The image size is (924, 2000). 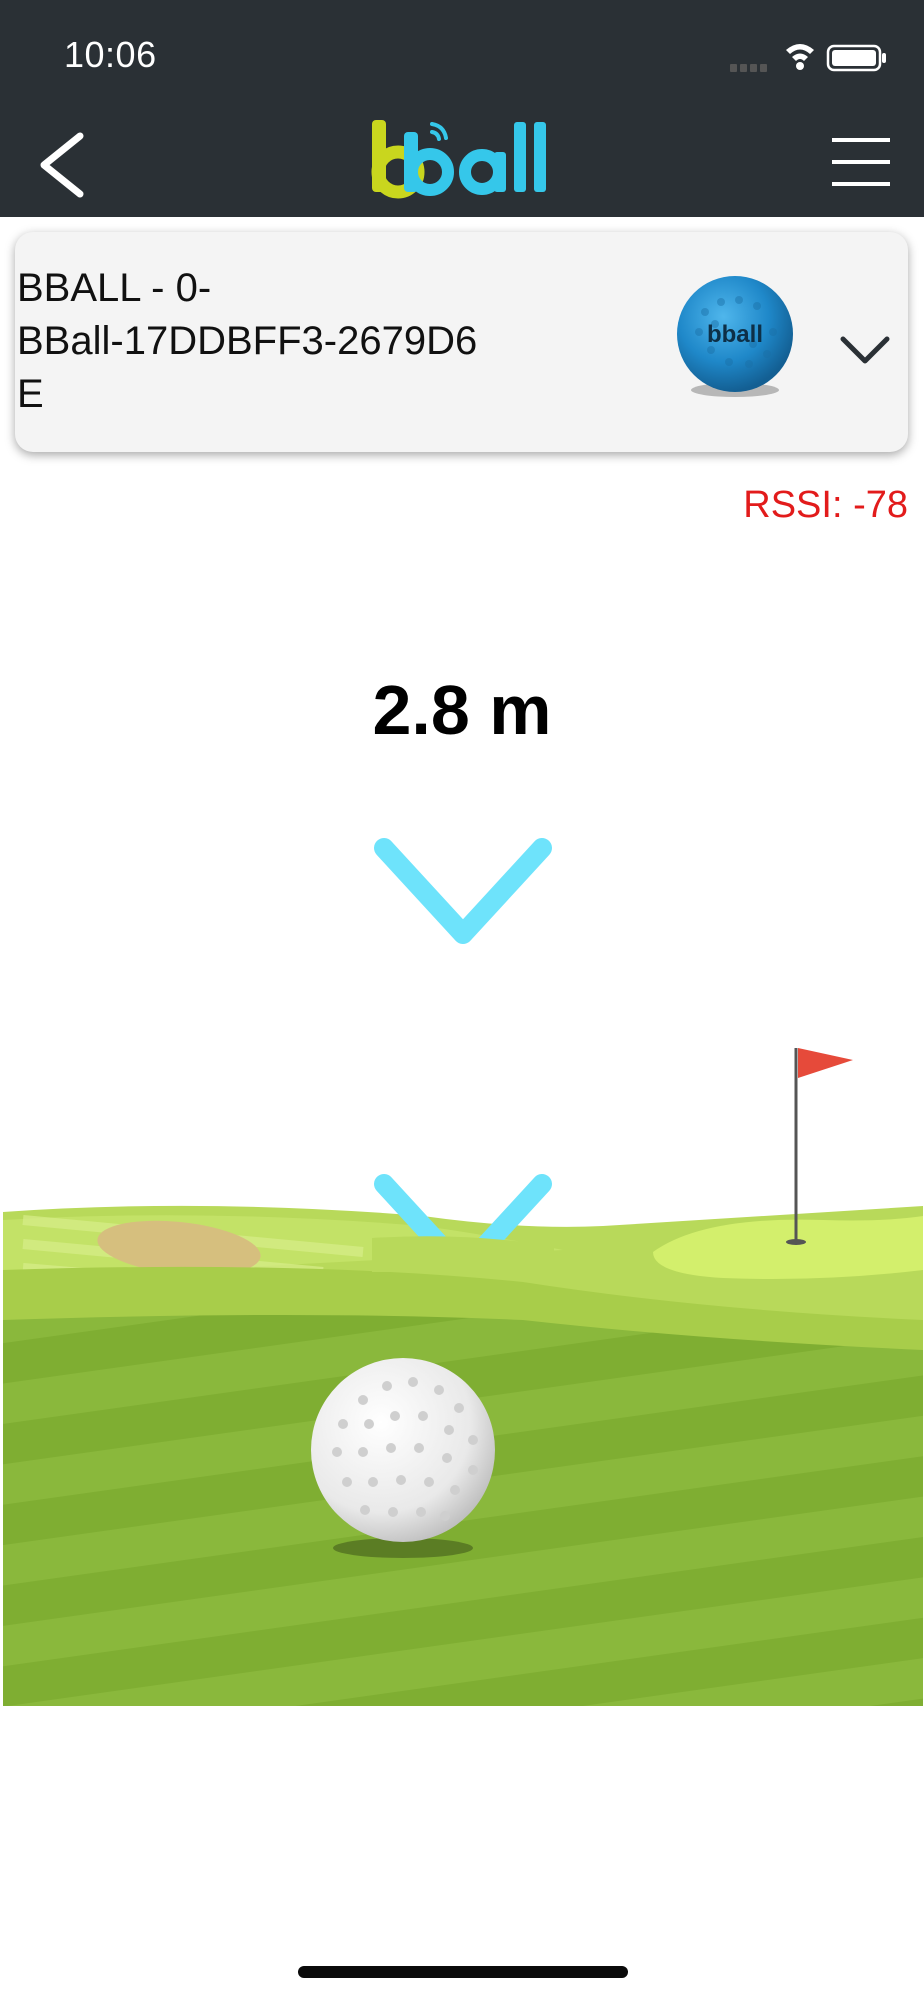 What do you see at coordinates (800, 57) in the screenshot?
I see `wifi-icon` at bounding box center [800, 57].